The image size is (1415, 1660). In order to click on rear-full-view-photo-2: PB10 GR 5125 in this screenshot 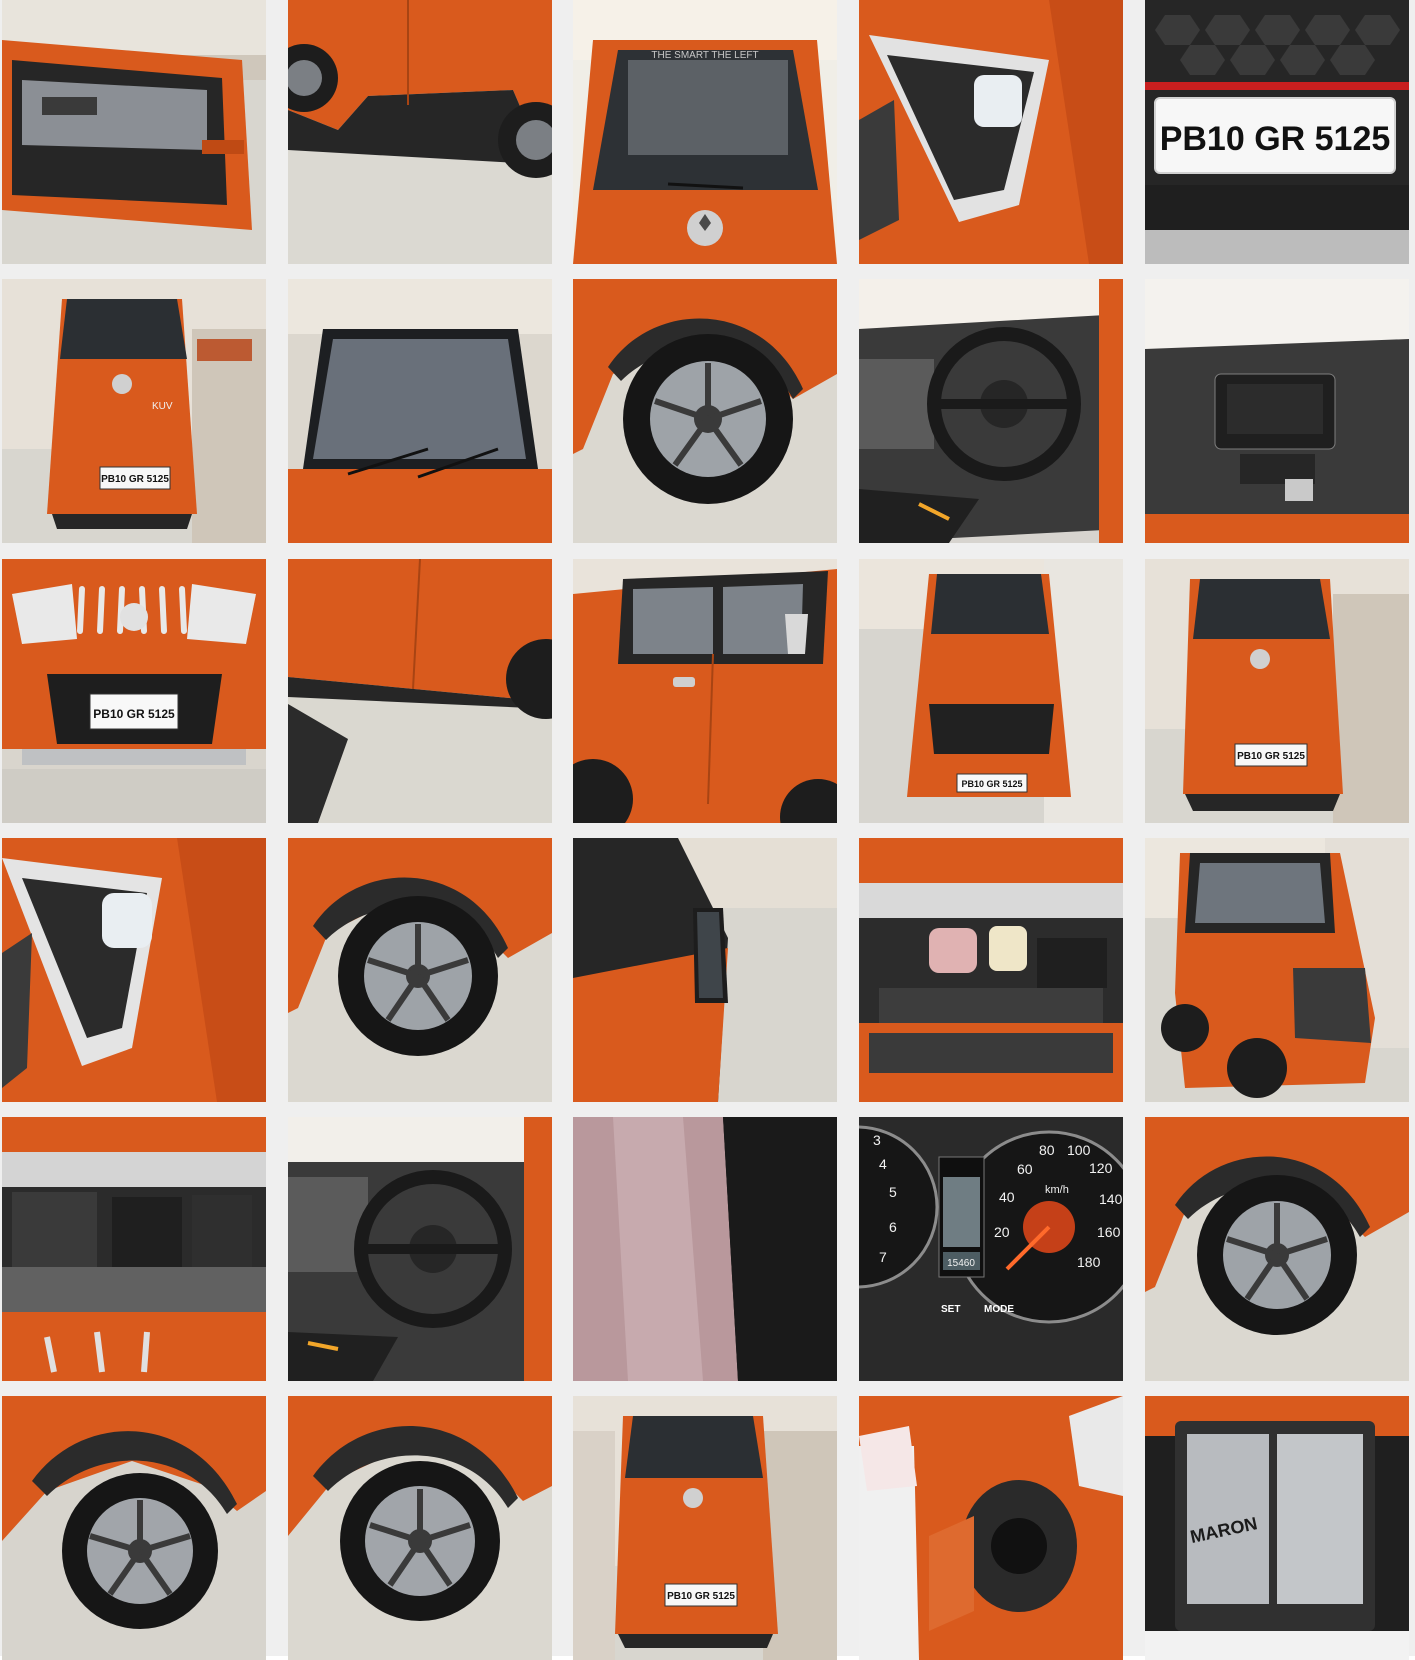, I will do `click(1277, 691)`.